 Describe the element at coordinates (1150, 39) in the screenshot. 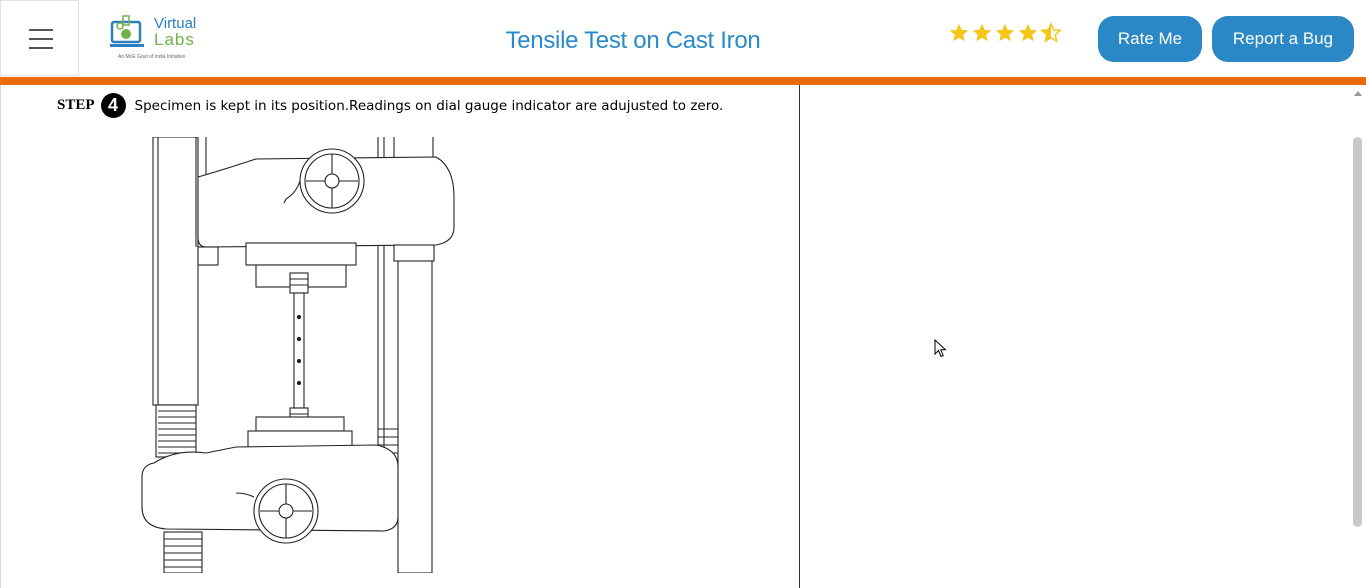

I see `rate-me-button: Rate Me` at that location.